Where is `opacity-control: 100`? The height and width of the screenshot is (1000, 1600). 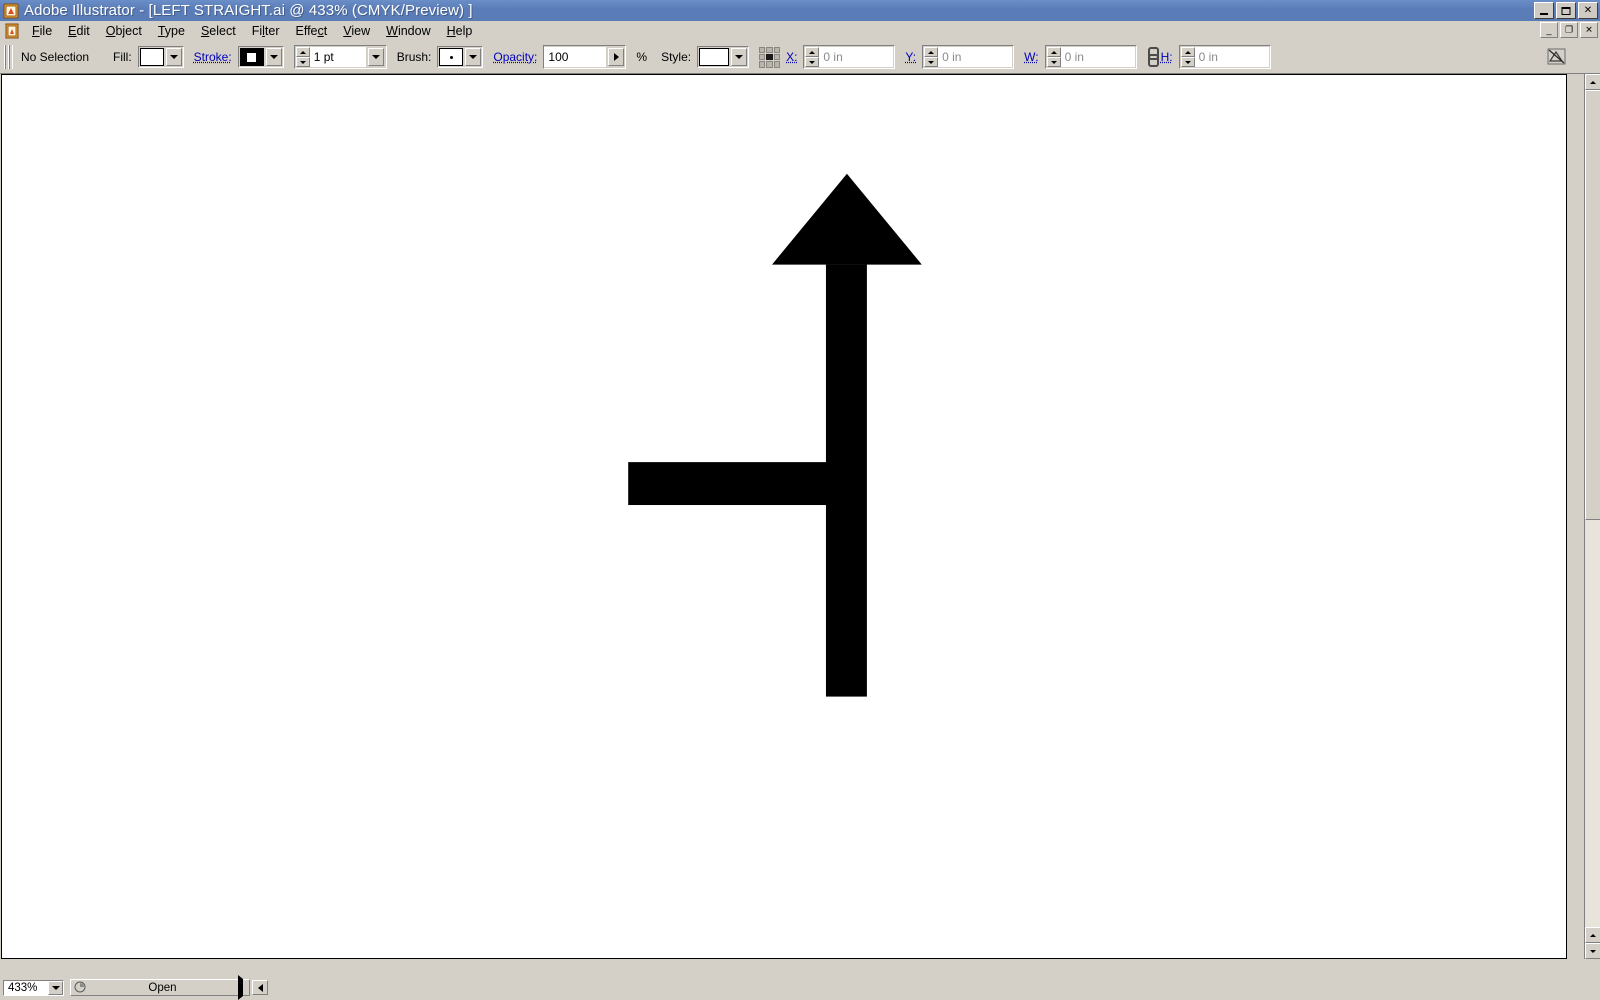
opacity-control: 100 is located at coordinates (584, 57).